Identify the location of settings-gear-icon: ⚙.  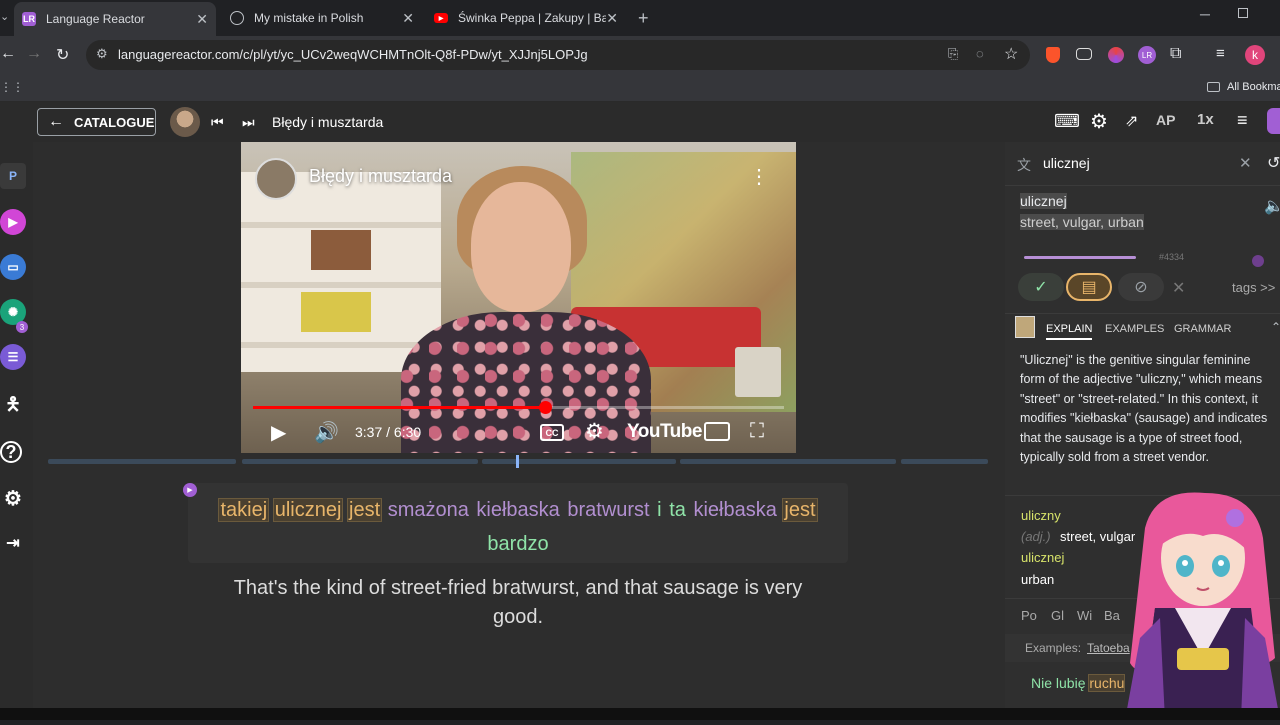
(13, 498).